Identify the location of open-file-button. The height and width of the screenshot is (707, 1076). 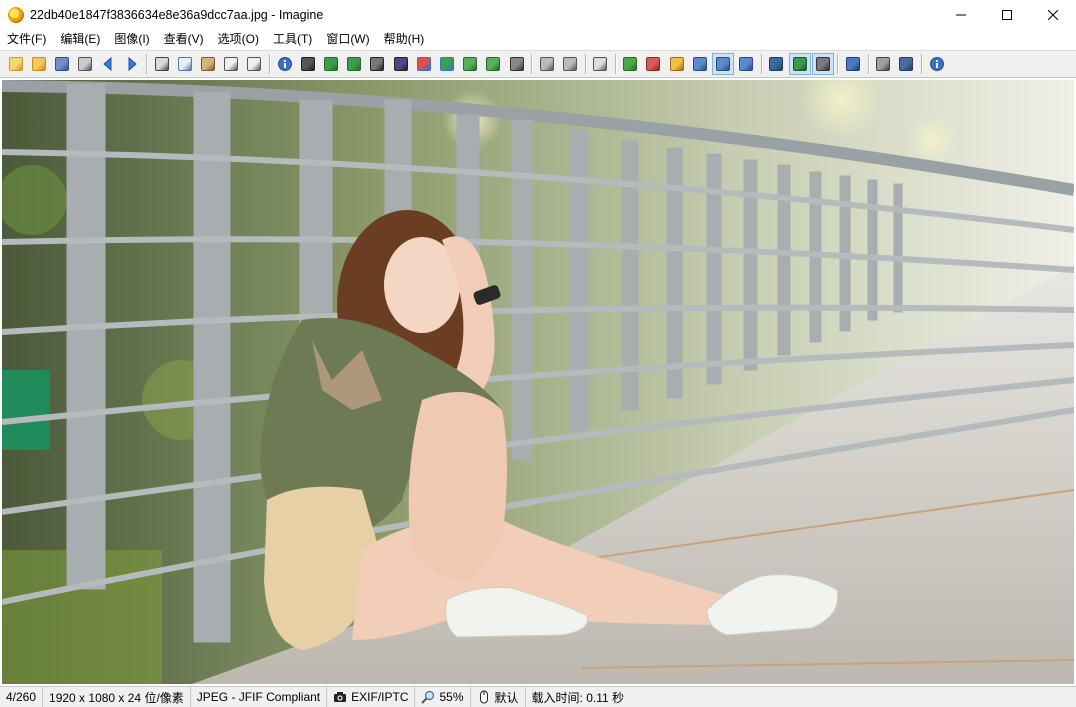
(16, 64).